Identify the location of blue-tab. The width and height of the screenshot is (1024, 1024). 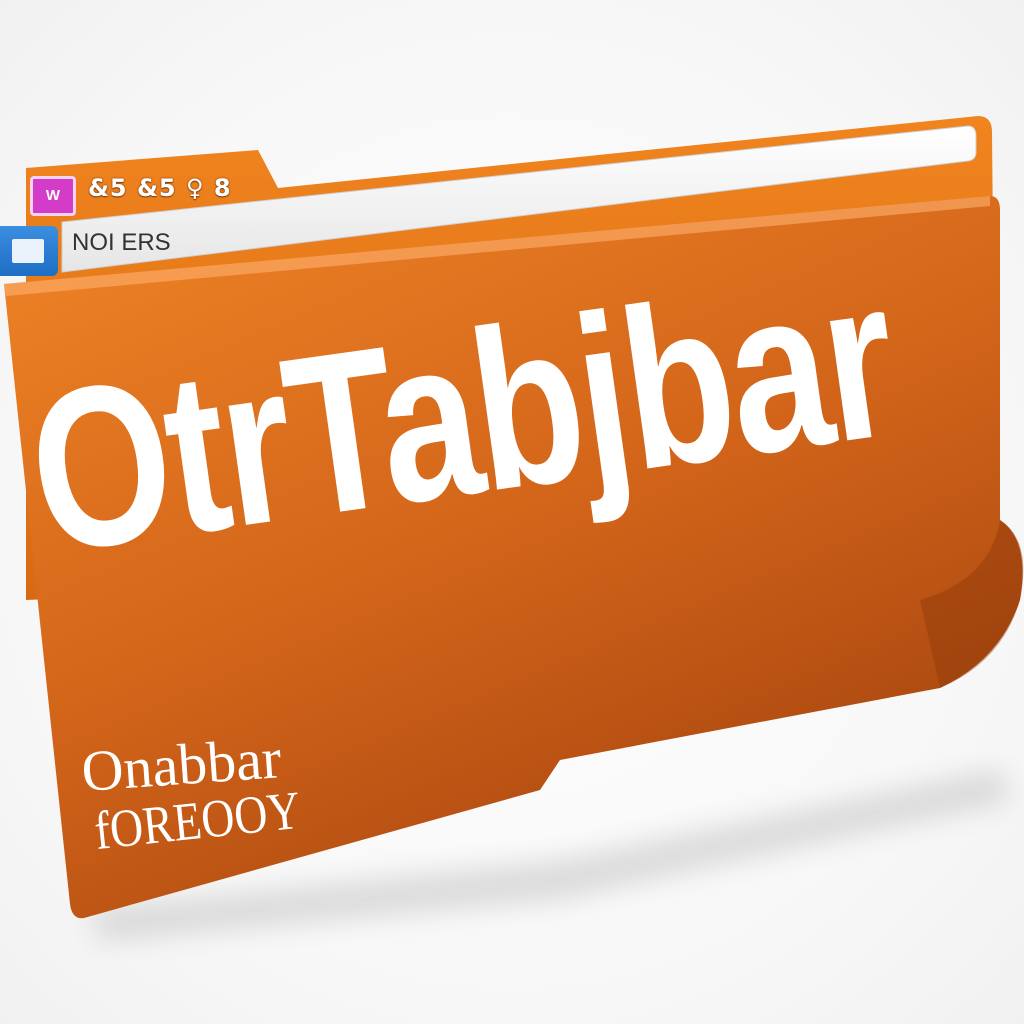
(29, 251).